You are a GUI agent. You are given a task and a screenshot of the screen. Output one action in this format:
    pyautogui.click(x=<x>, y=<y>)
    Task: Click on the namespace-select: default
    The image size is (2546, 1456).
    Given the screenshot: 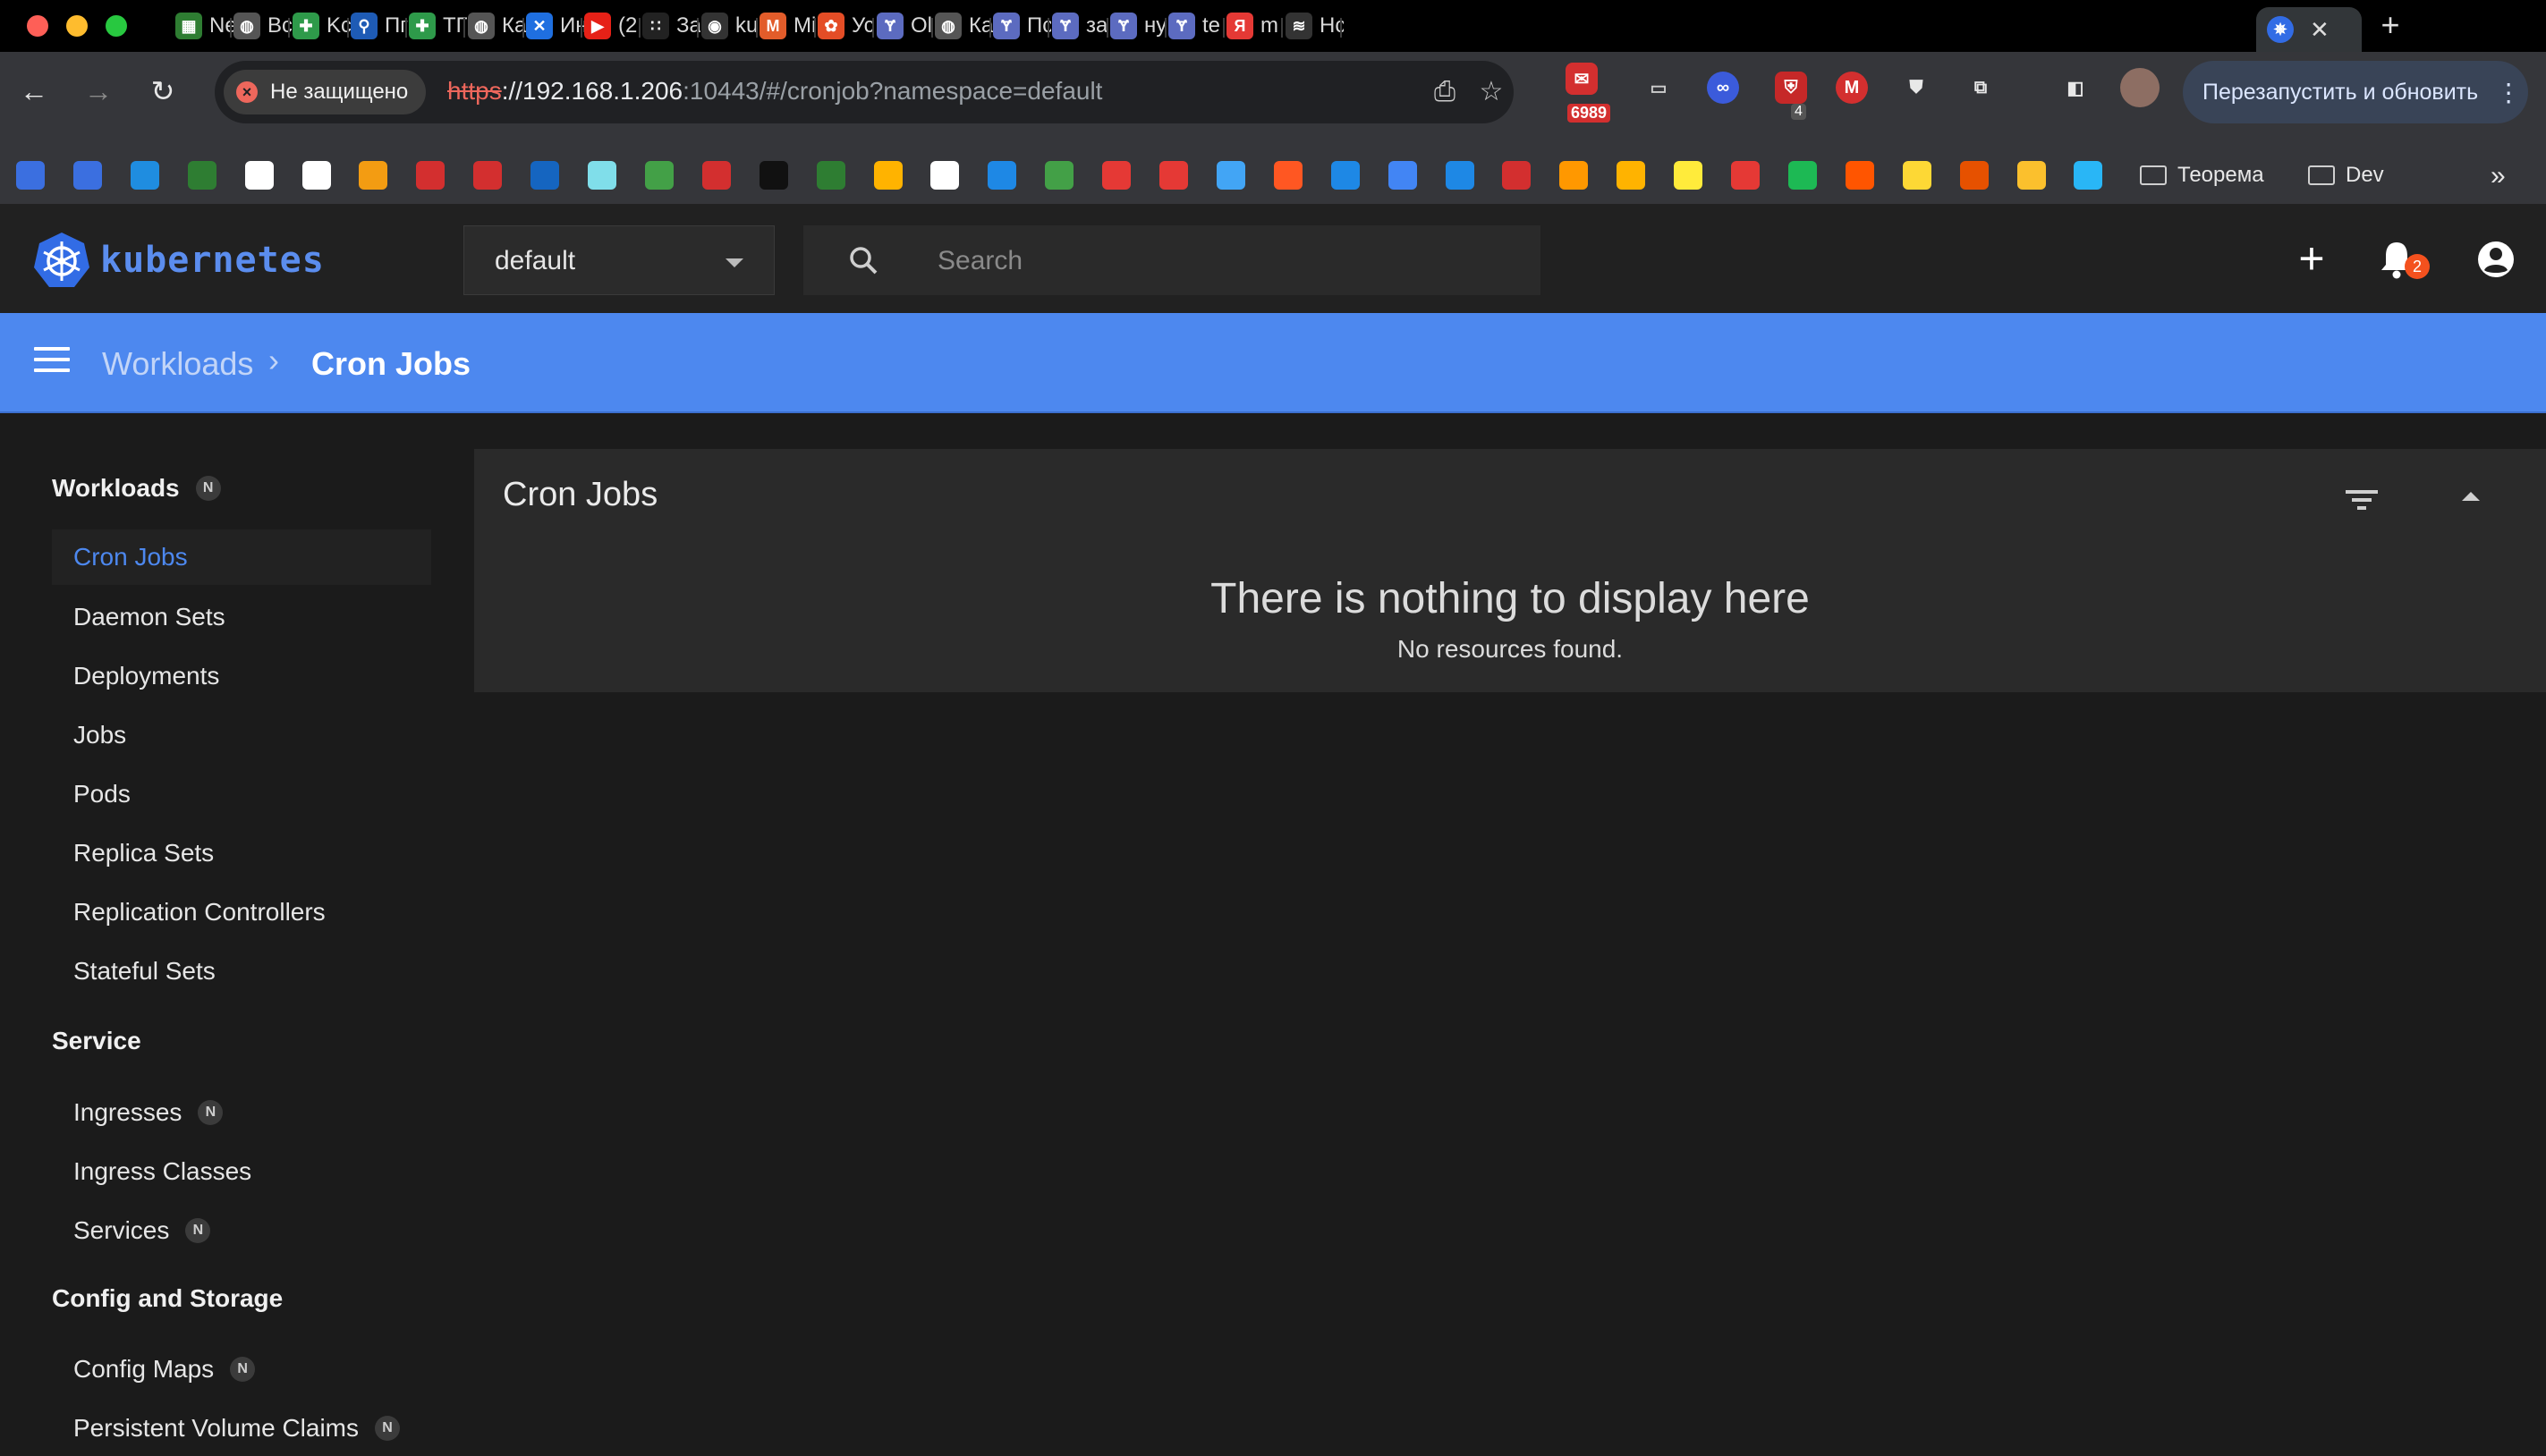 What is the action you would take?
    pyautogui.click(x=619, y=260)
    